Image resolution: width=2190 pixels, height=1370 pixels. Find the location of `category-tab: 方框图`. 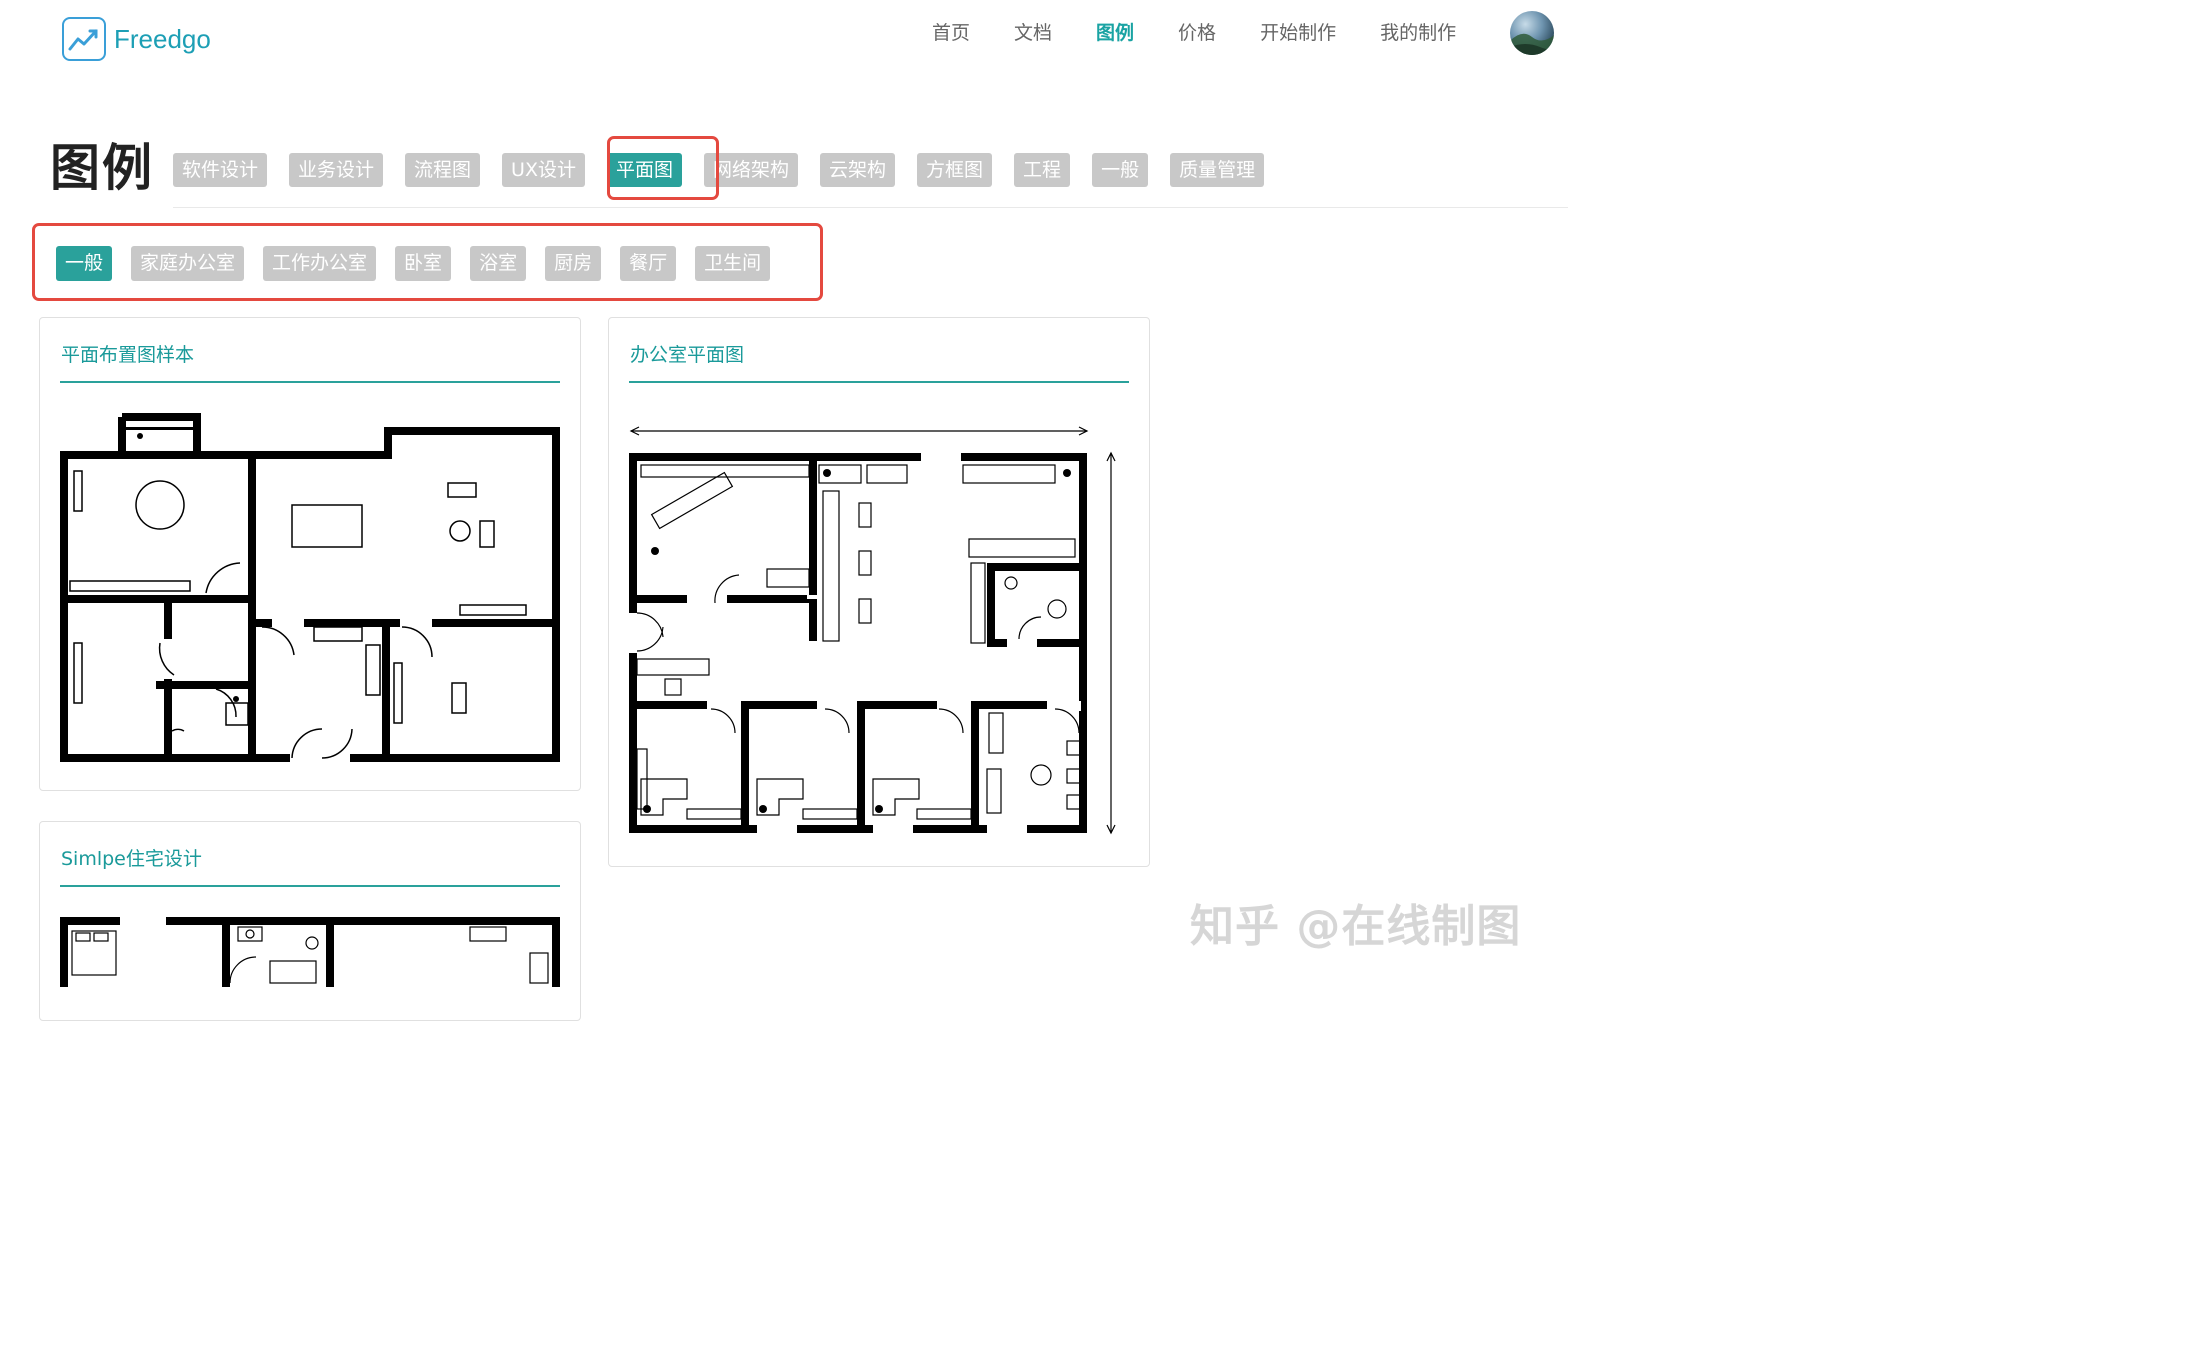

category-tab: 方框图 is located at coordinates (955, 170).